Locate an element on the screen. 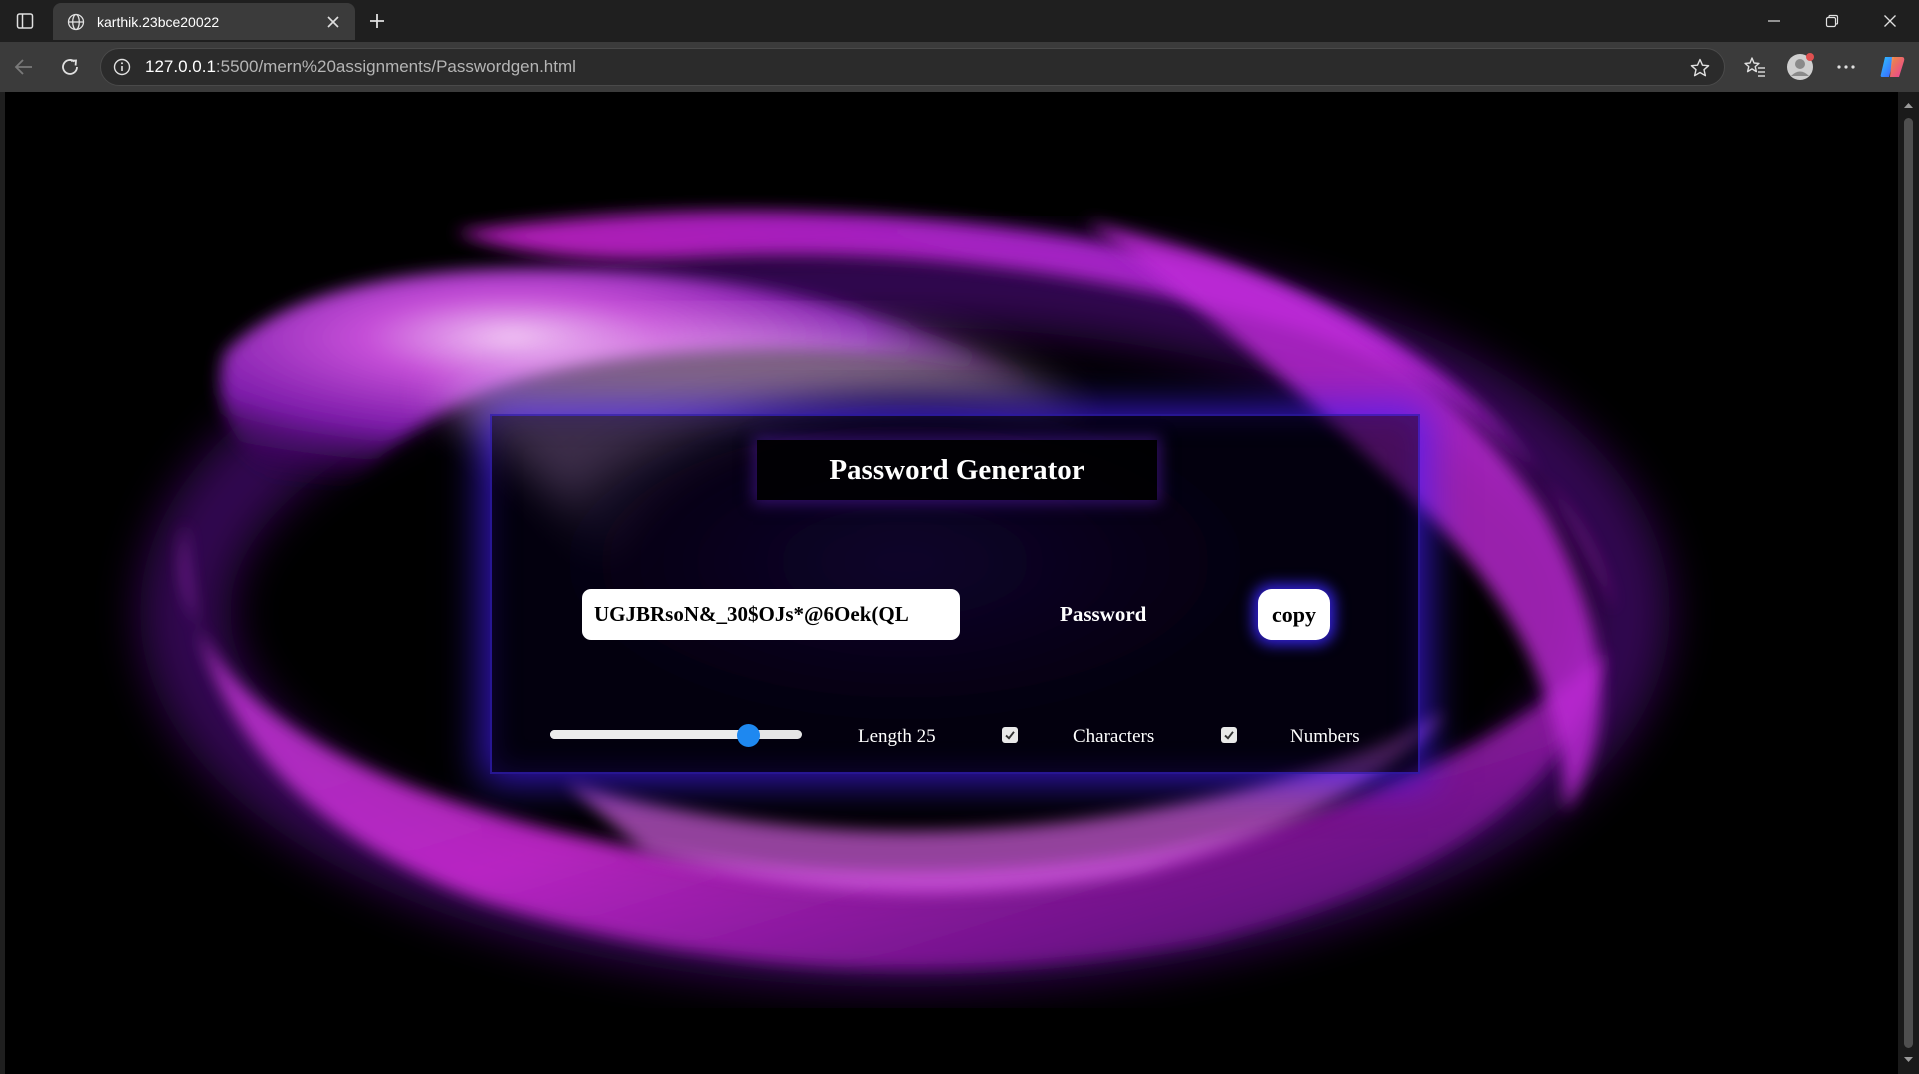  reload-icon is located at coordinates (70, 67).